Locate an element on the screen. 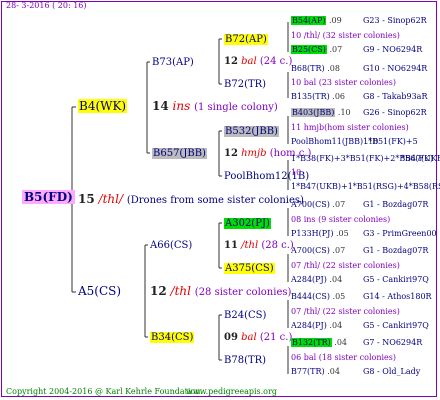 This screenshot has height=400, width=440. g4-row: 1*B47(UKB)+1*B51(RSG)+4*B58(RSG)+ is located at coordinates (365, 187).